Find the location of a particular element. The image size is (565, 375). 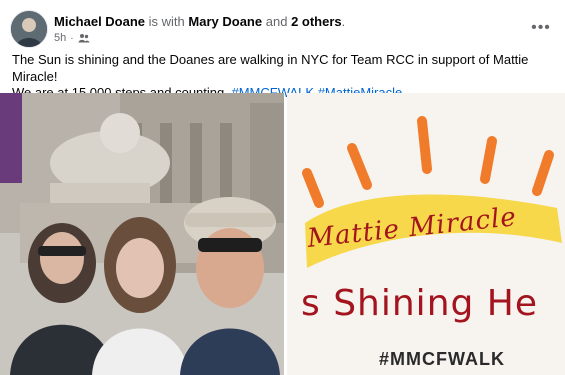

post-meta: 5h · is located at coordinates (72, 38).